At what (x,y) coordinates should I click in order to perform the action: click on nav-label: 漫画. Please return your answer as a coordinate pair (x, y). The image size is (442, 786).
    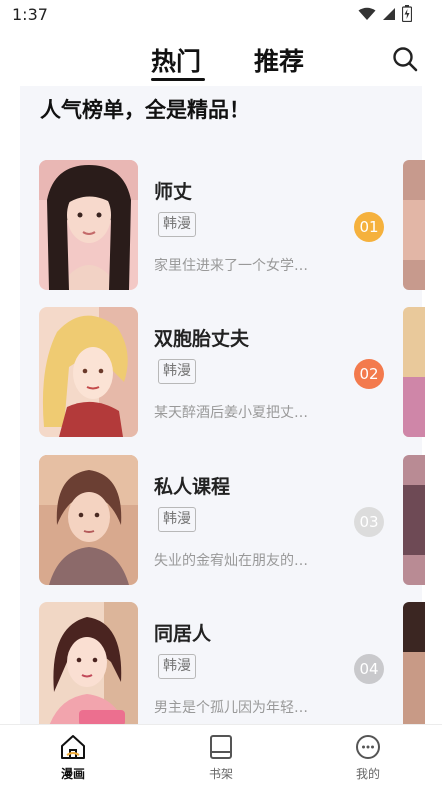
    Looking at the image, I should click on (72, 774).